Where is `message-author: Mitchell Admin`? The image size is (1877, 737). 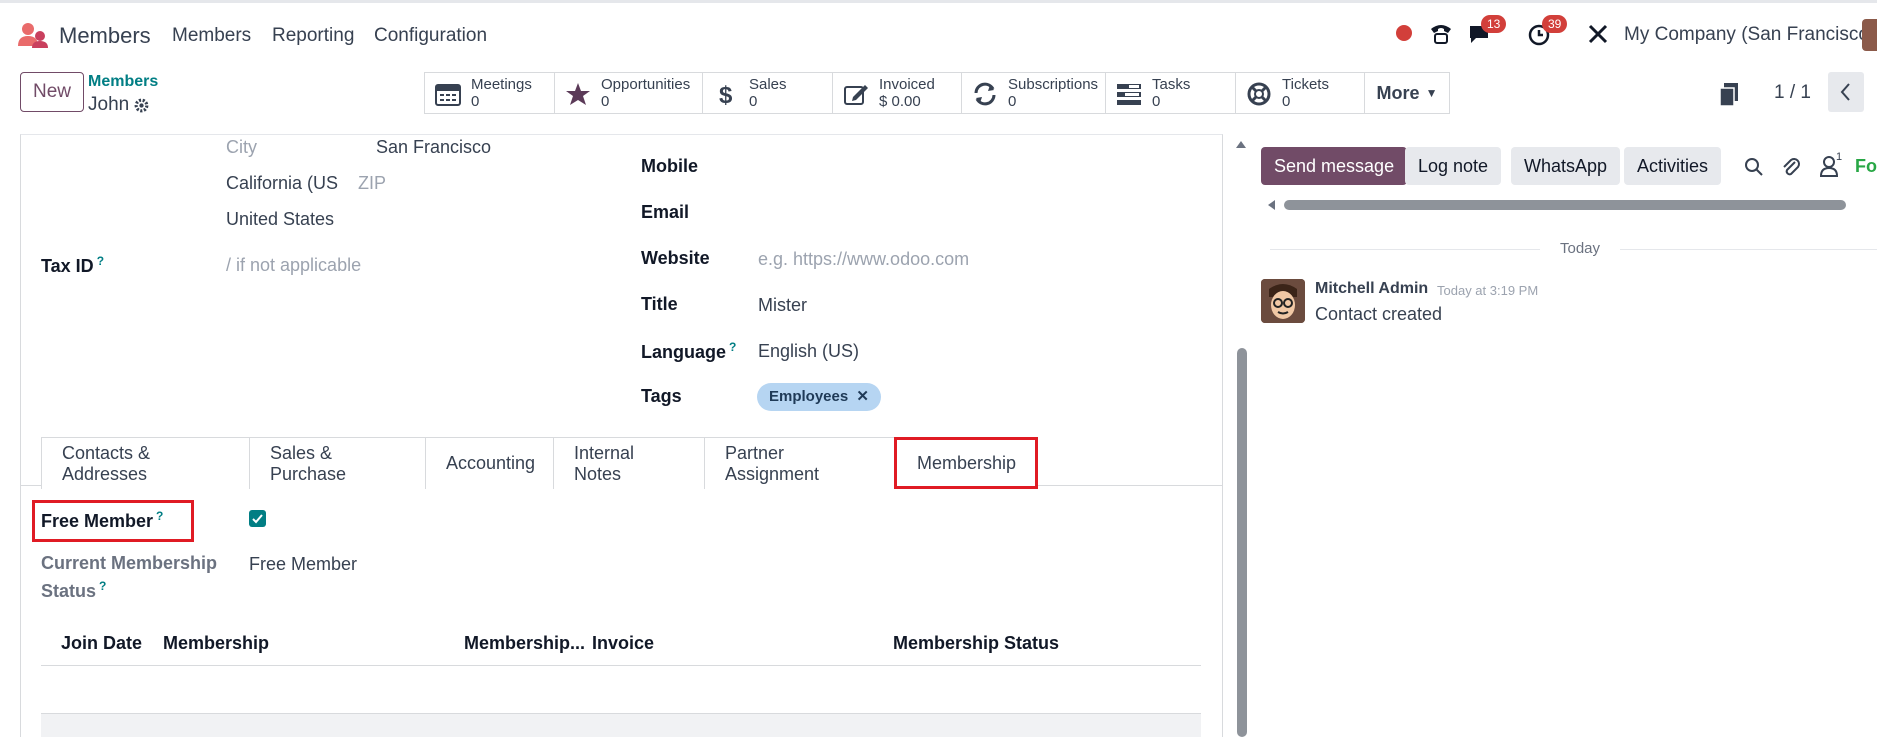
message-author: Mitchell Admin is located at coordinates (1371, 289).